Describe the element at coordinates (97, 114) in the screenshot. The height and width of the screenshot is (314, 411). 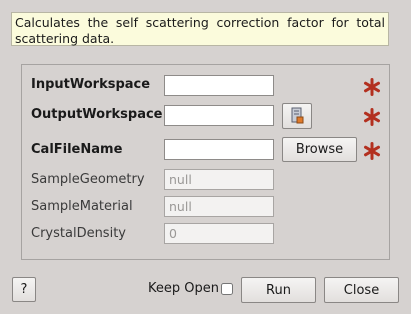
I see `output-workspace-label: OutputWorkspace` at that location.